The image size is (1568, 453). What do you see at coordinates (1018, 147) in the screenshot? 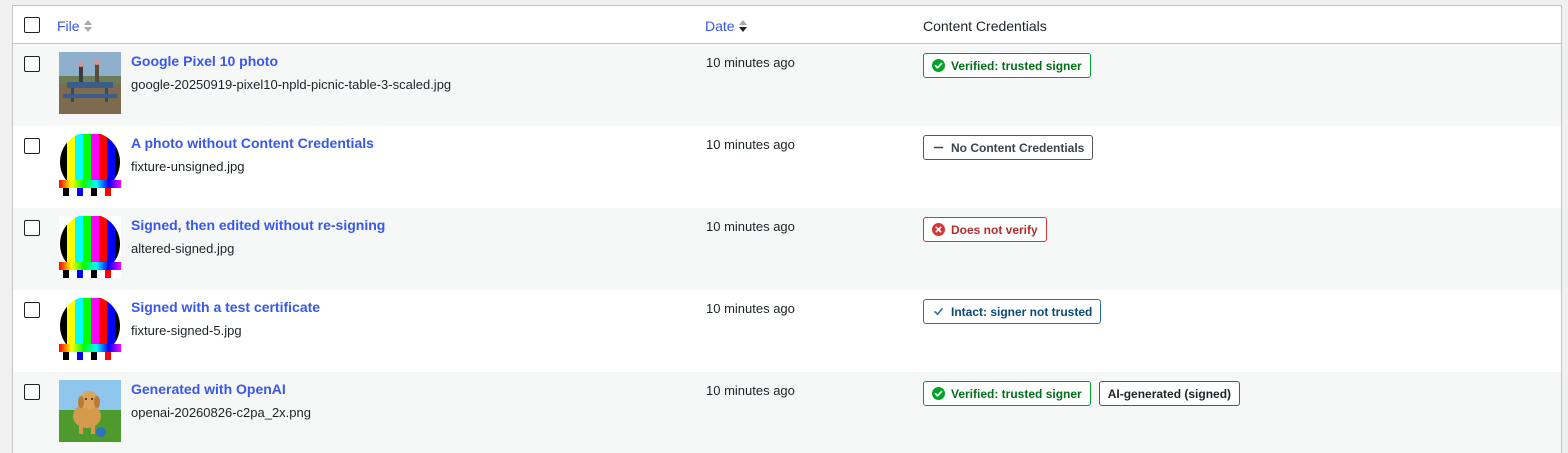
I see `badge-label: No Content Credentials` at bounding box center [1018, 147].